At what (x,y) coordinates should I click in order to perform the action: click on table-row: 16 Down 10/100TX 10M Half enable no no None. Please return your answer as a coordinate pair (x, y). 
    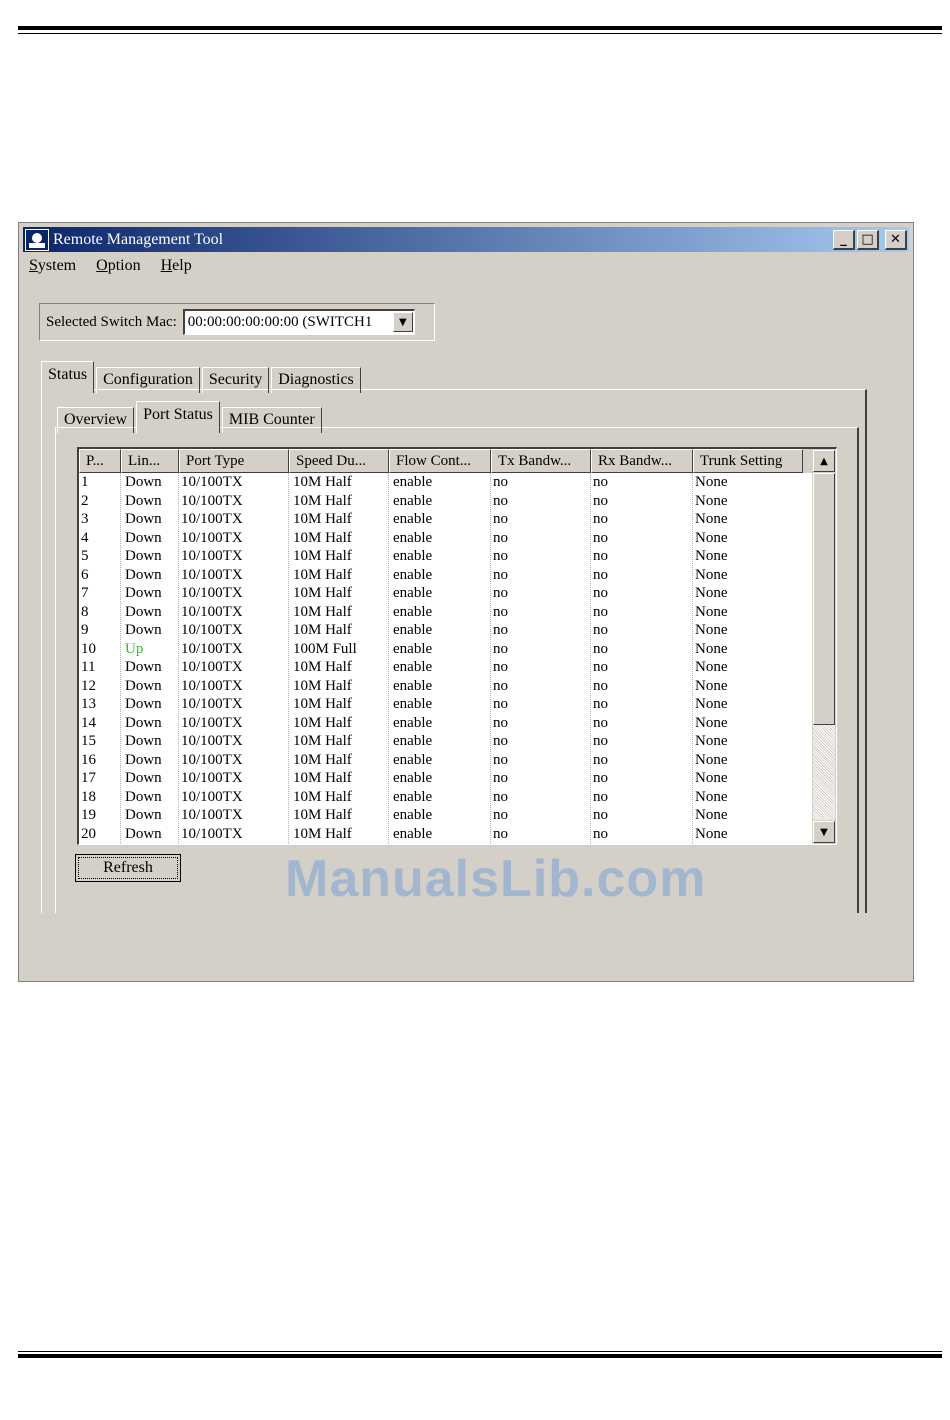
    Looking at the image, I should click on (457, 760).